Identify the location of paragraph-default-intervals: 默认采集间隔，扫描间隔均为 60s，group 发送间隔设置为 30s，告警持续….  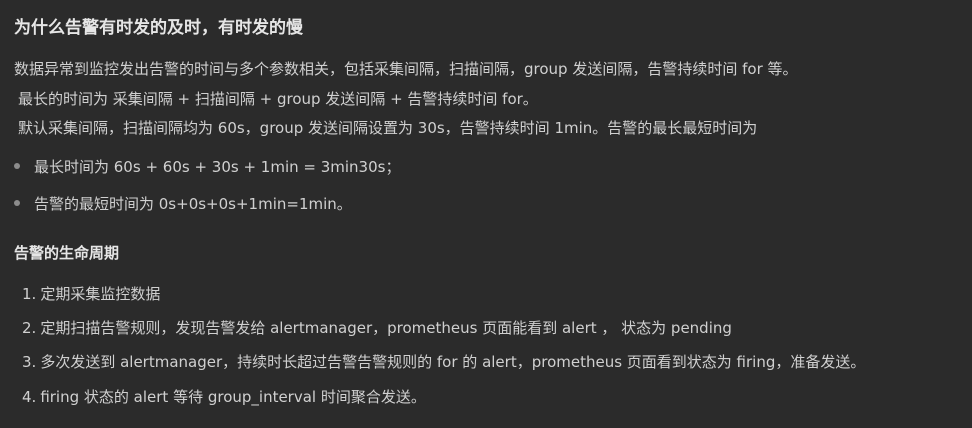
(388, 128).